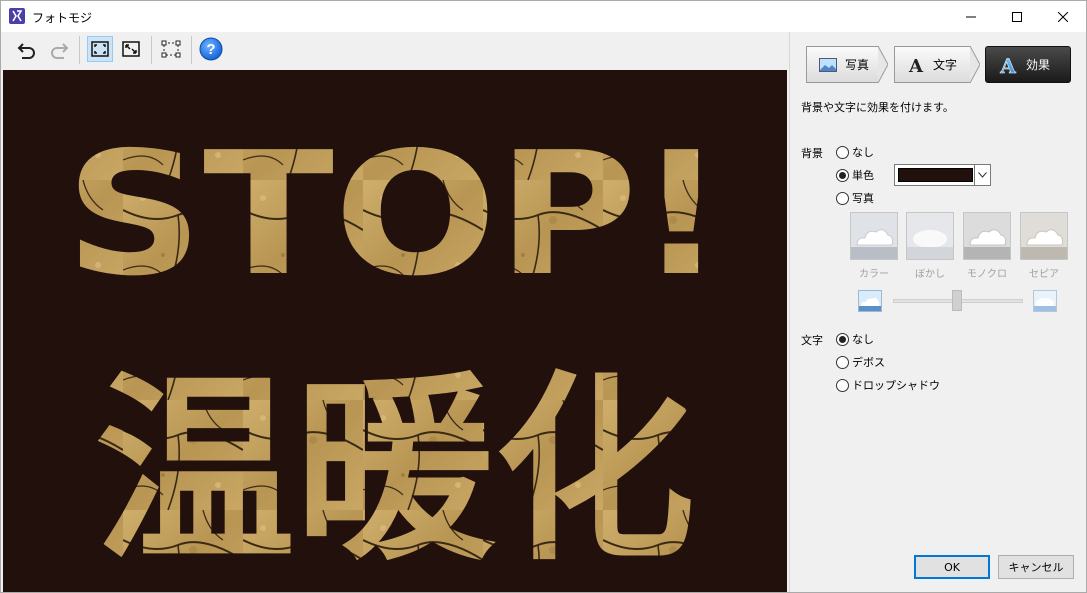 The width and height of the screenshot is (1087, 593). Describe the element at coordinates (937, 64) in the screenshot. I see `step-text: A 文字` at that location.